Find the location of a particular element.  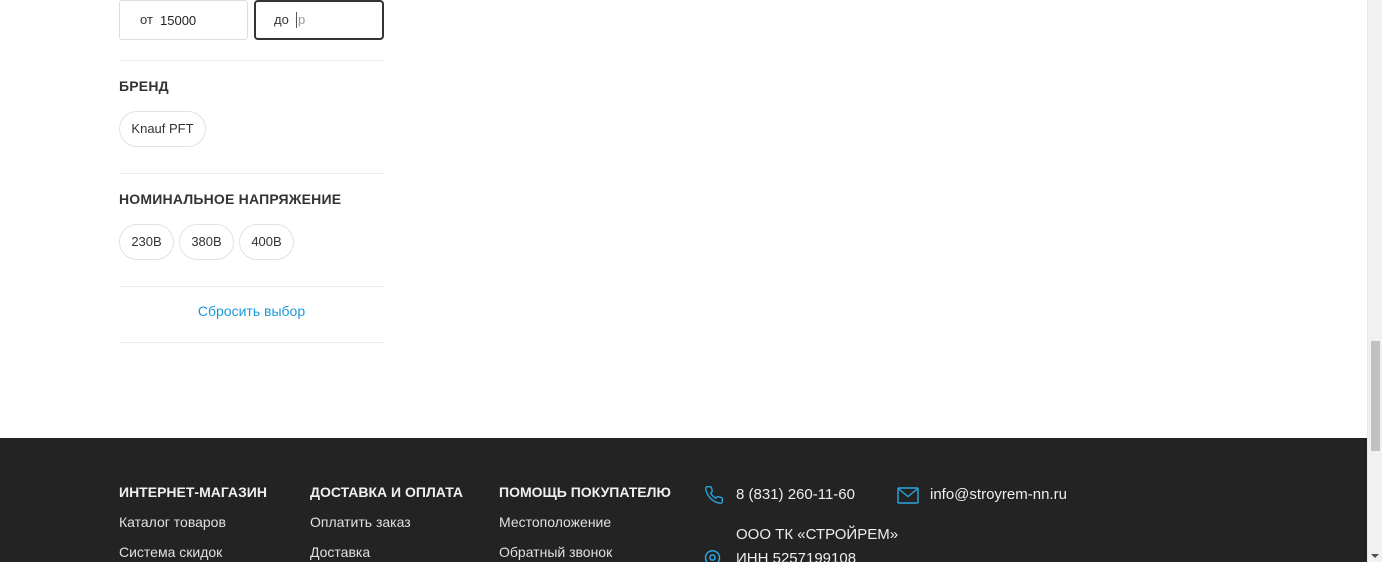

price-range: от 15000 до р is located at coordinates (251, 20).